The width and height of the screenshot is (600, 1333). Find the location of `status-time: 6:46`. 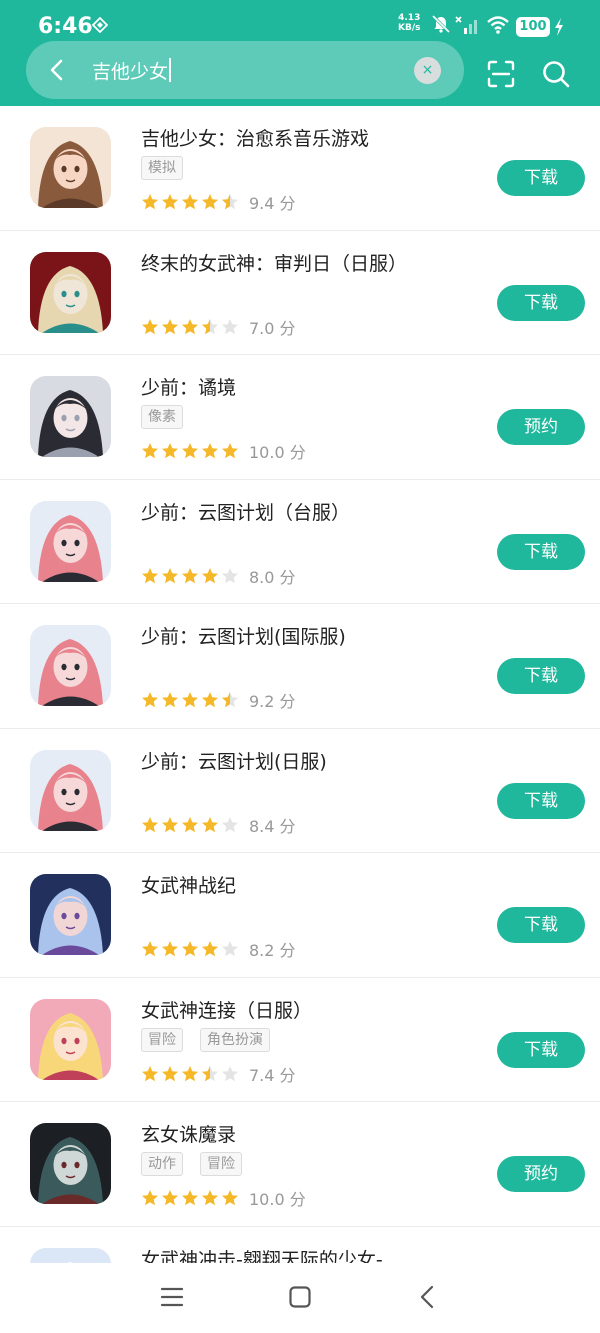

status-time: 6:46 is located at coordinates (65, 26).